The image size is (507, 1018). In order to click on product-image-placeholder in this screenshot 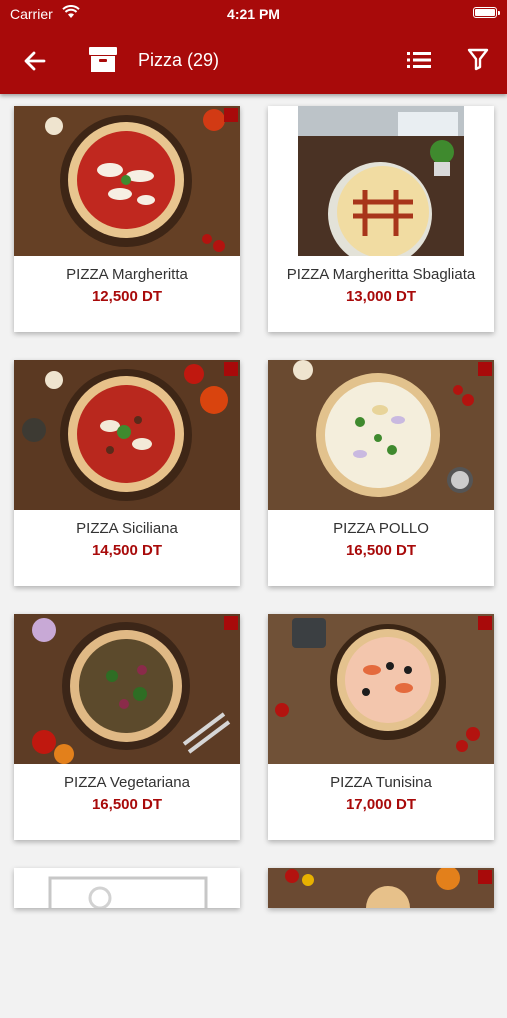, I will do `click(127, 943)`.